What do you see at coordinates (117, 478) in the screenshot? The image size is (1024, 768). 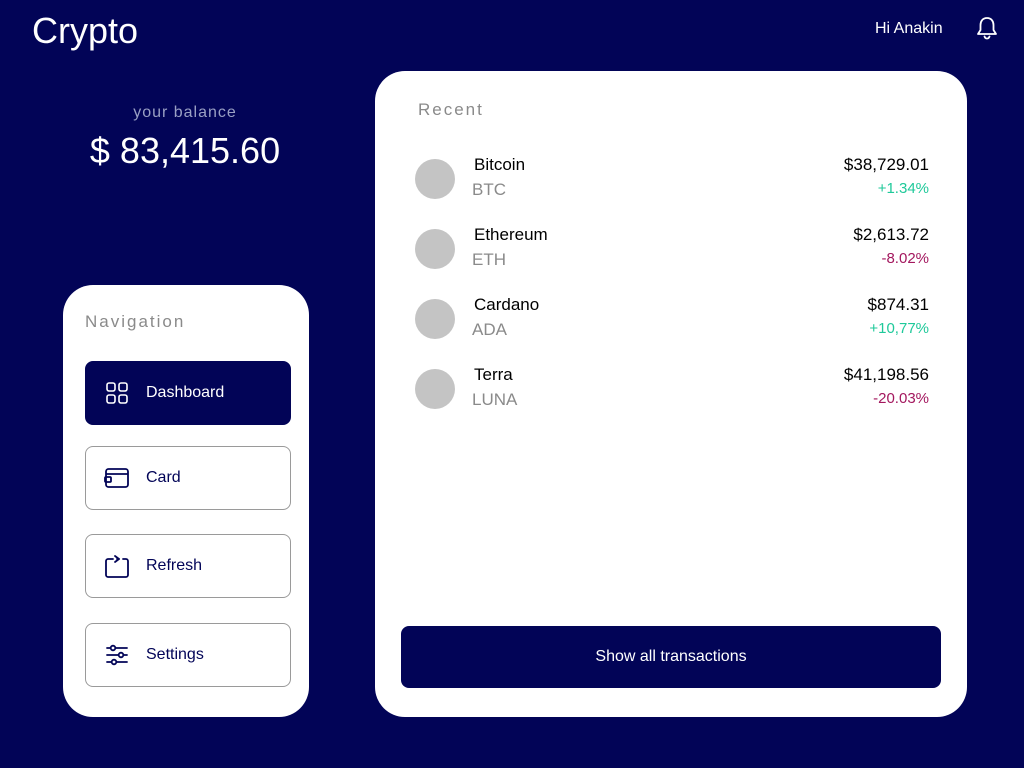 I see `wallet-card-icon` at bounding box center [117, 478].